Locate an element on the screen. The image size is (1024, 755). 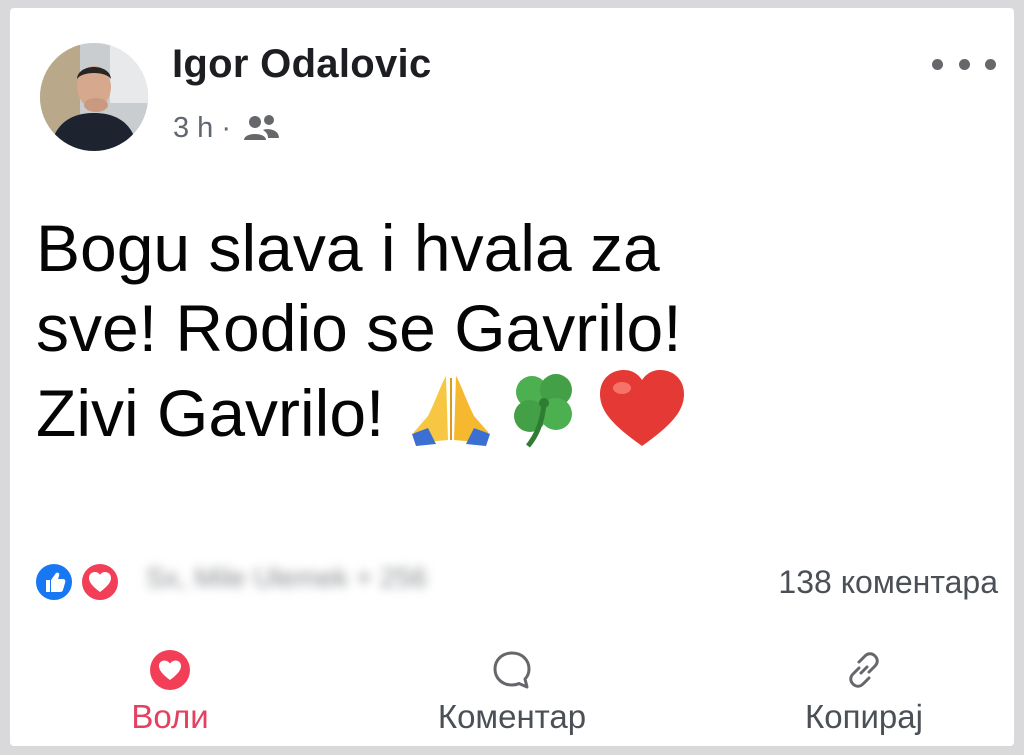
author-avatar is located at coordinates (94, 97).